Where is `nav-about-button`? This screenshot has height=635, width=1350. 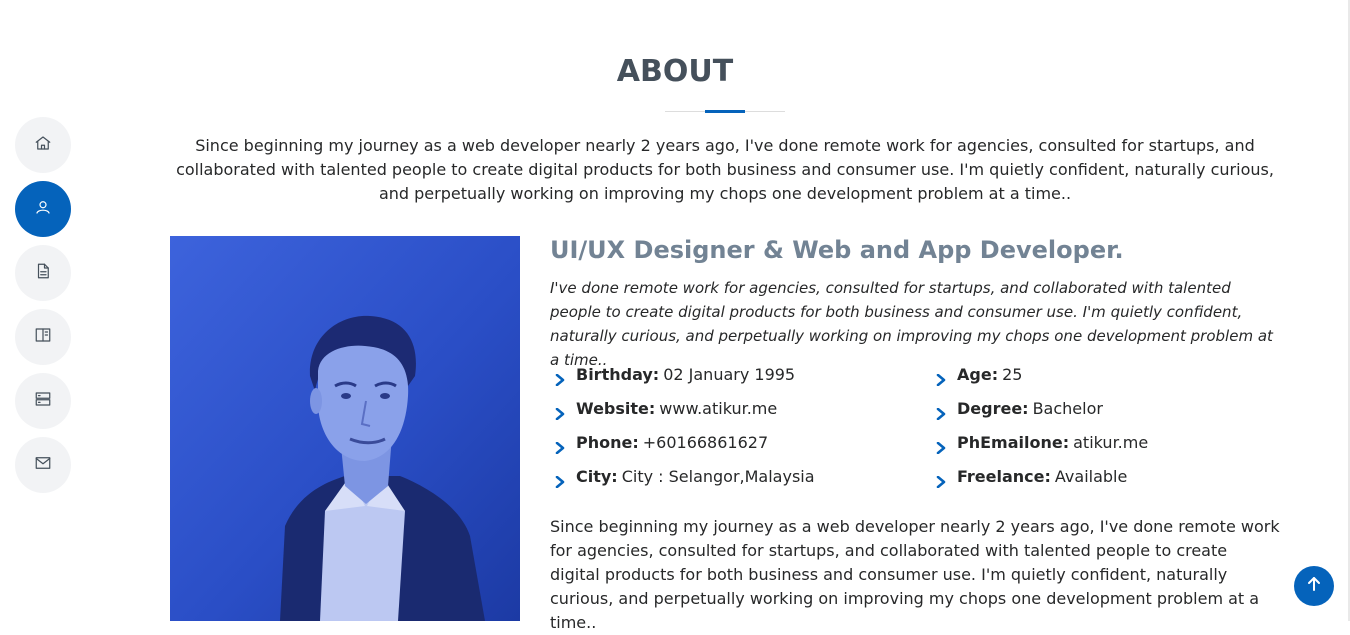 nav-about-button is located at coordinates (43, 209).